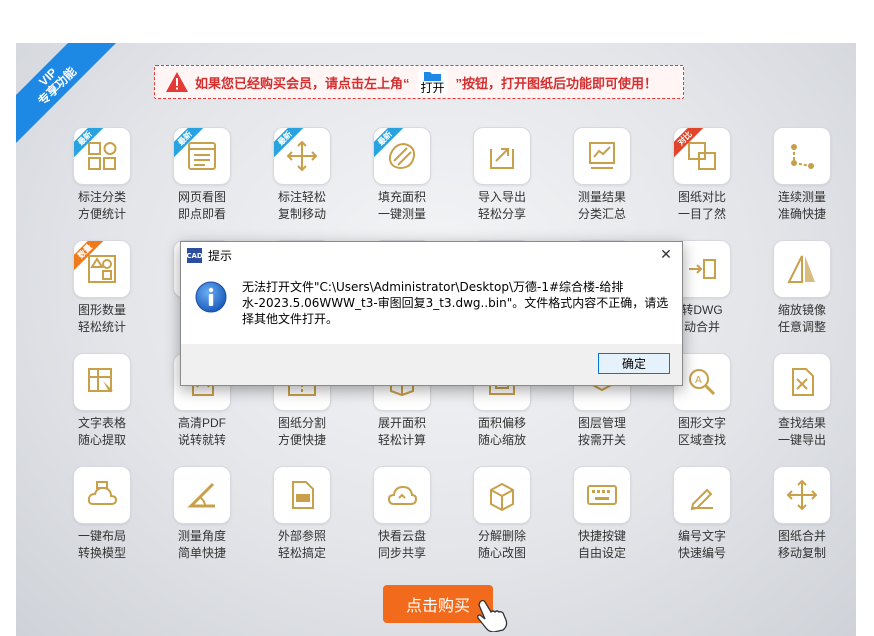 This screenshot has width=874, height=636. I want to click on feature-caption-line1: 展开面积, so click(401, 423).